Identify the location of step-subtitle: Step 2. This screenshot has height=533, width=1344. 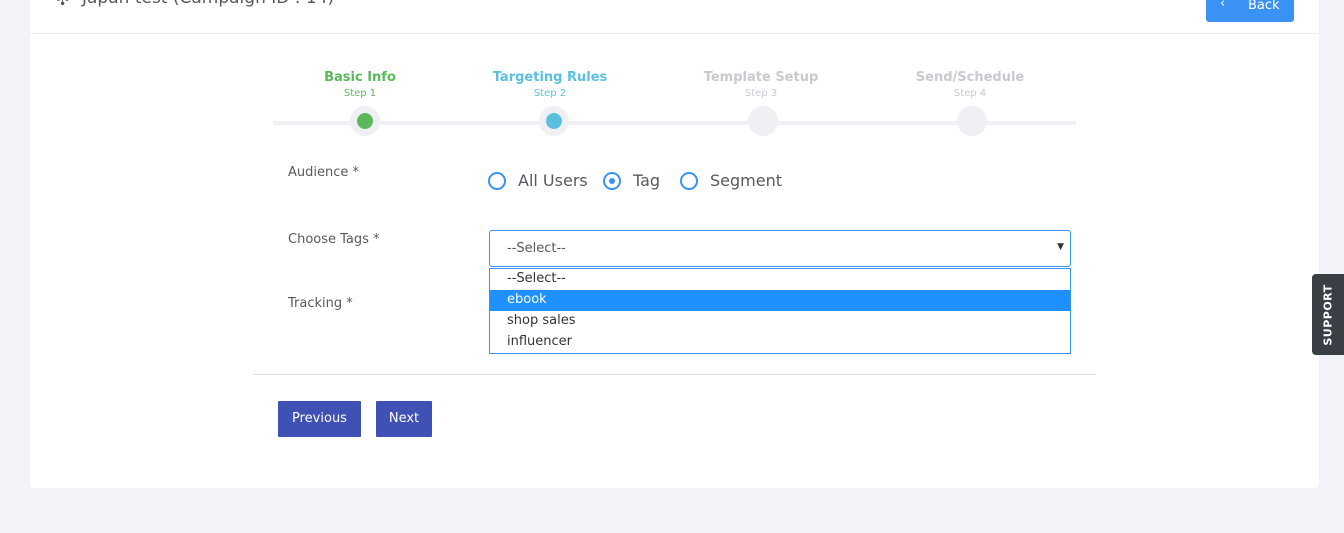
(550, 93).